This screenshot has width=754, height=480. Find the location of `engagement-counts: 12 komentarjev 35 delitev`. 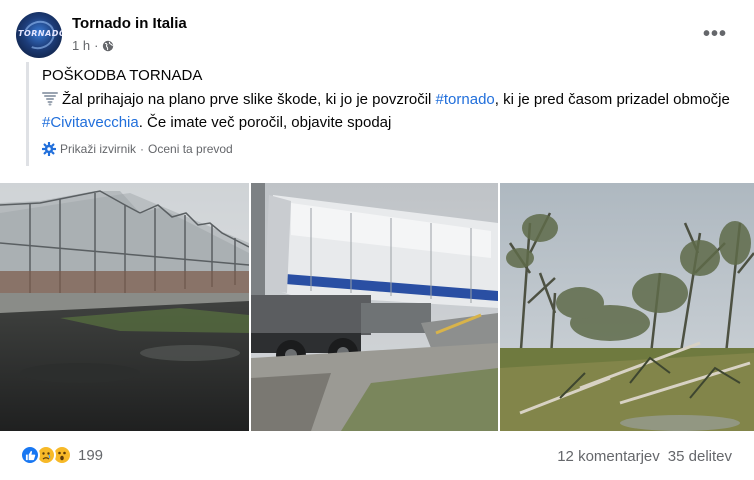

engagement-counts: 12 komentarjev 35 delitev is located at coordinates (644, 456).